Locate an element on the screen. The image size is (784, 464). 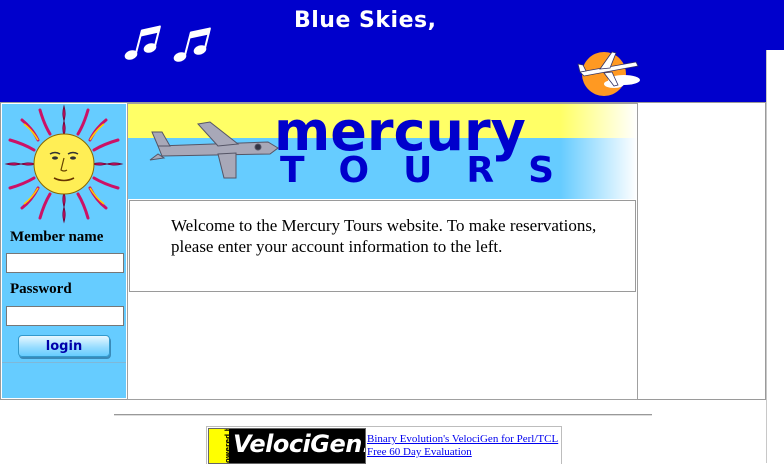
login-sidebar: Member name Password login is located at coordinates (64, 251).